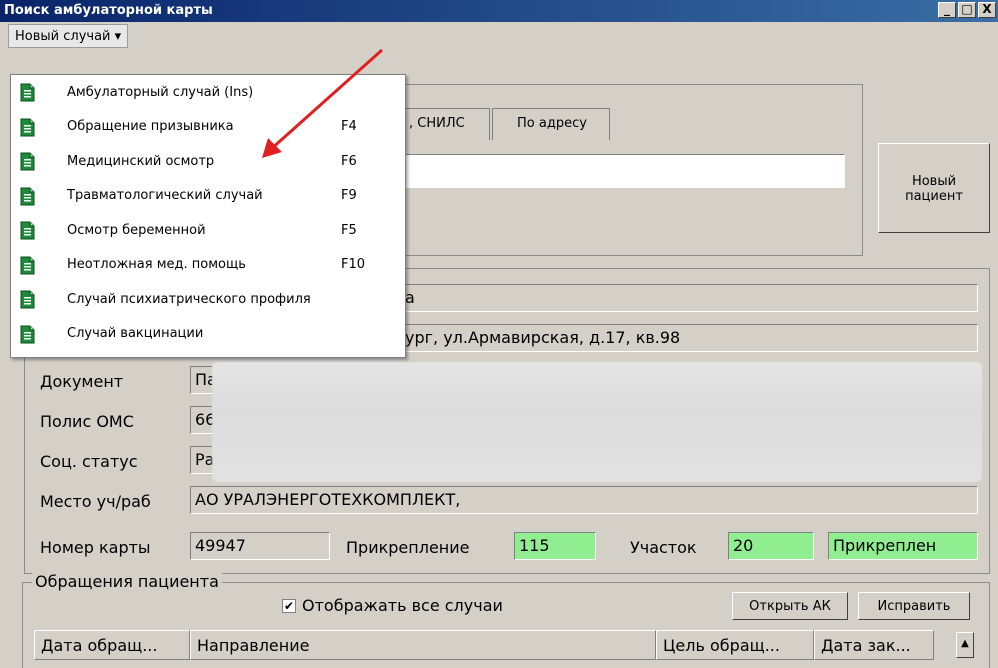  I want to click on polis-label: Полис ОМС, so click(87, 421).